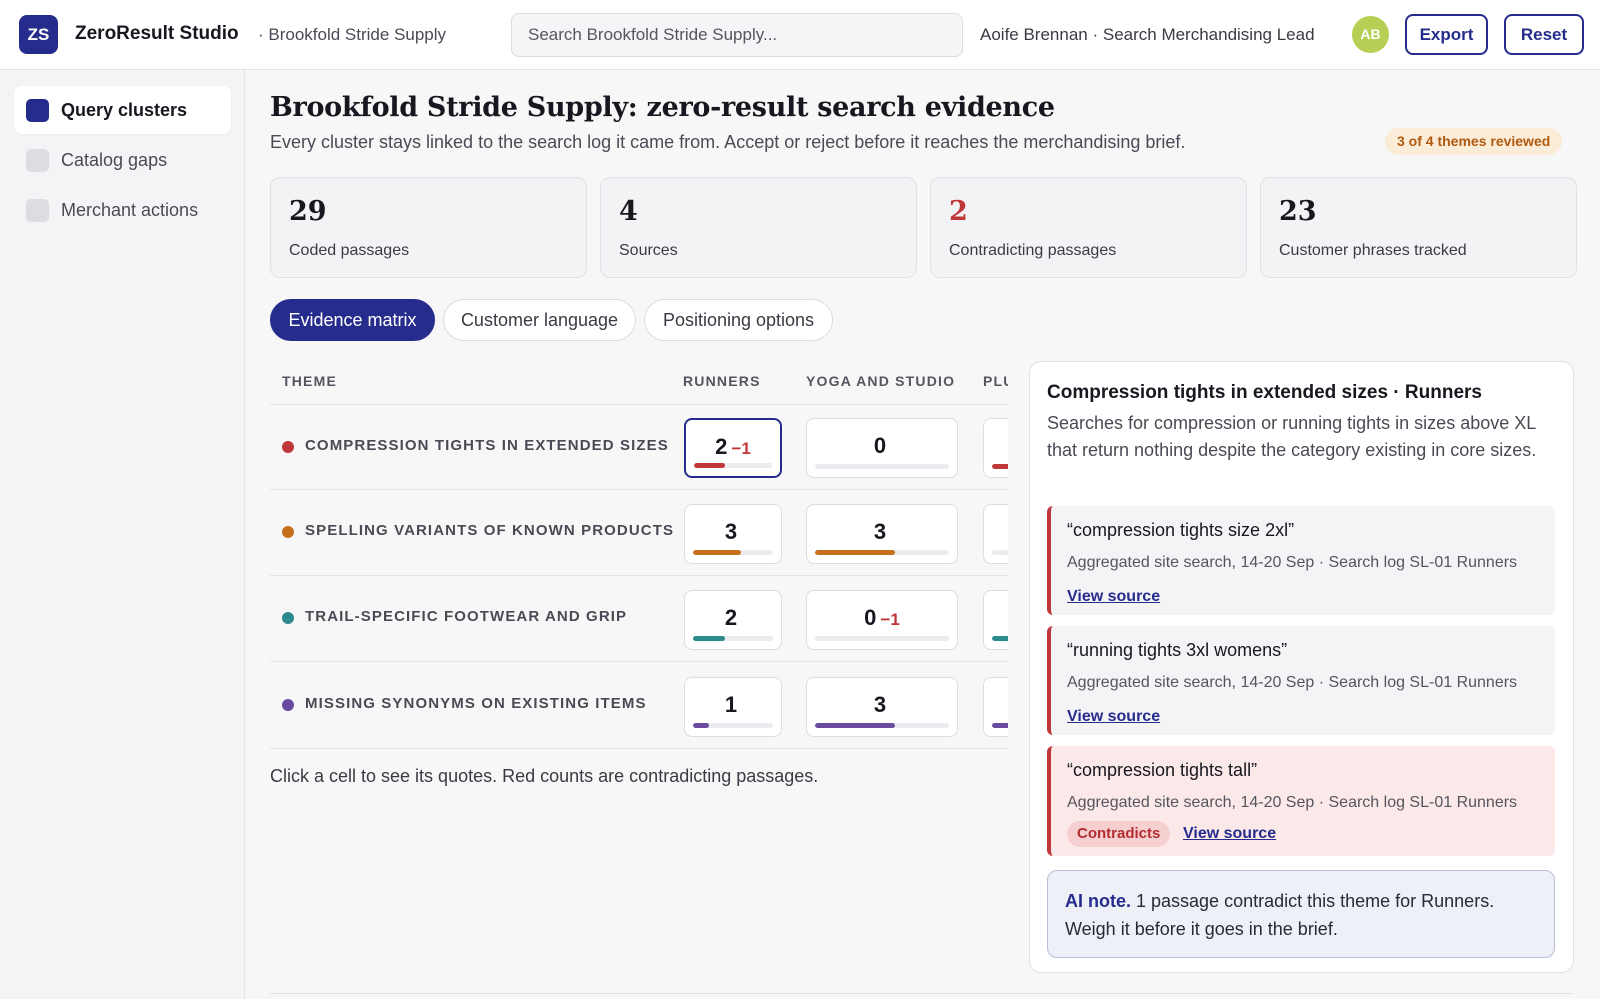 The height and width of the screenshot is (999, 1600). I want to click on cell-synonyms-runners: 1, so click(733, 707).